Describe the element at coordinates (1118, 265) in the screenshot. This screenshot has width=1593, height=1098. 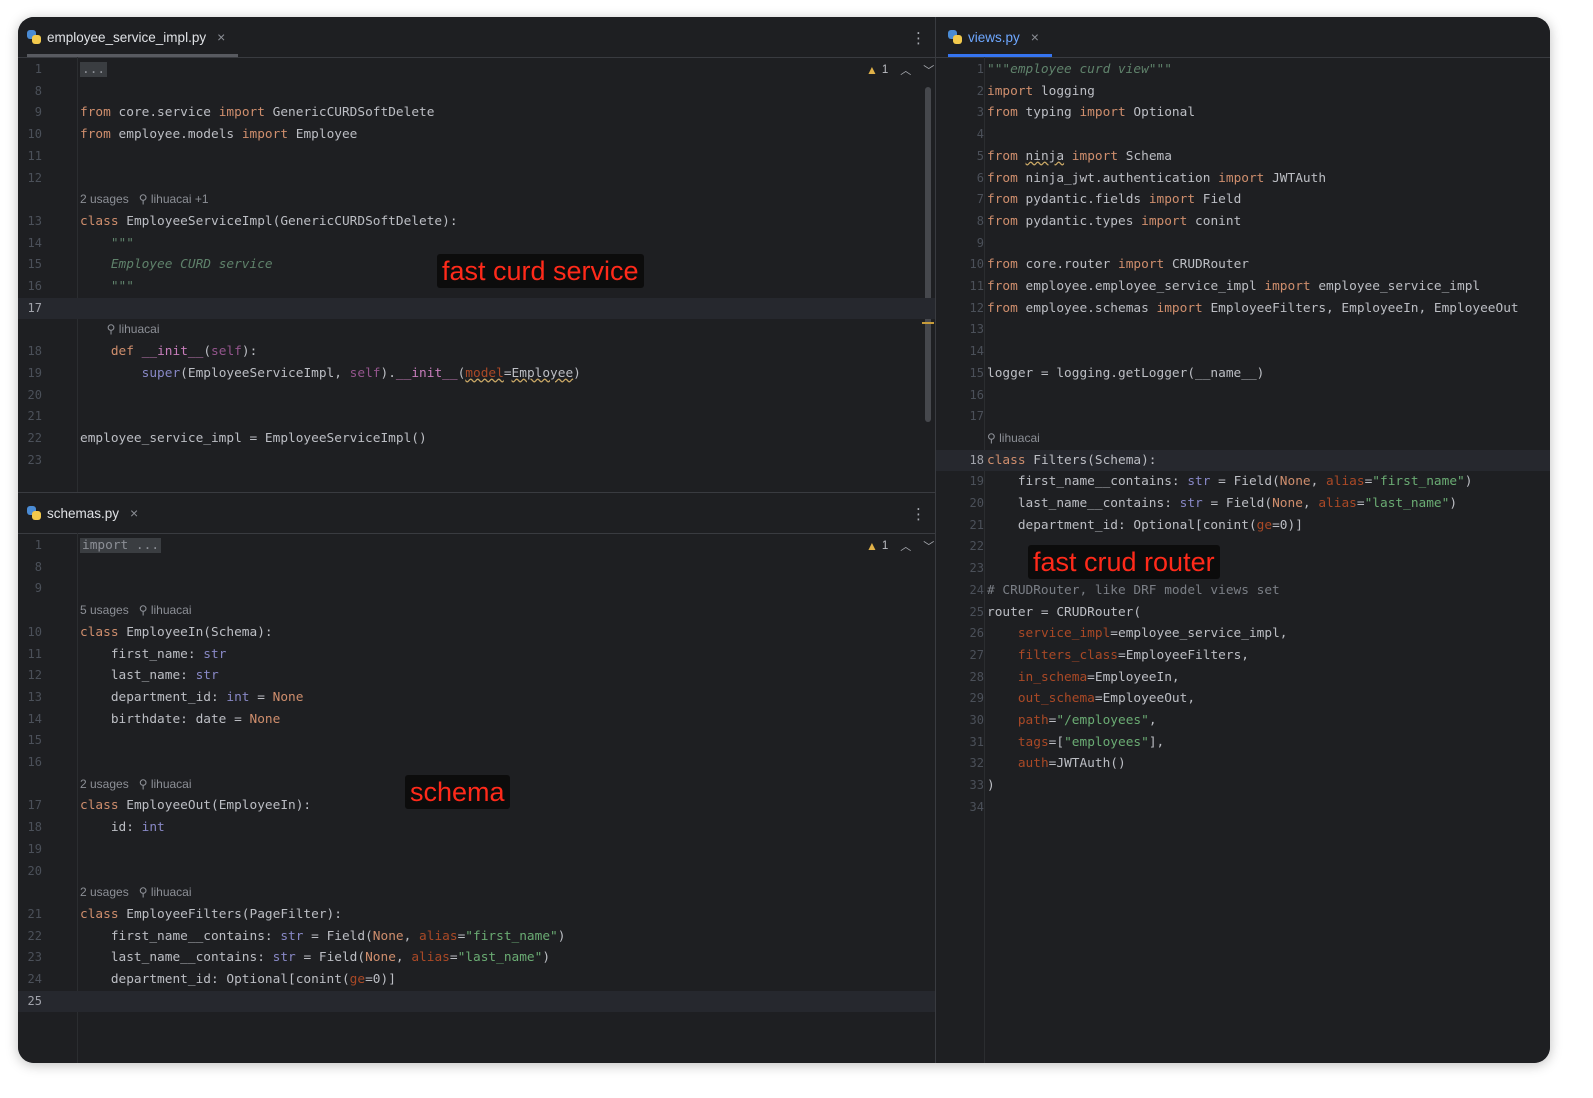
I see `code-text: from core.router import CRUDRouter` at that location.